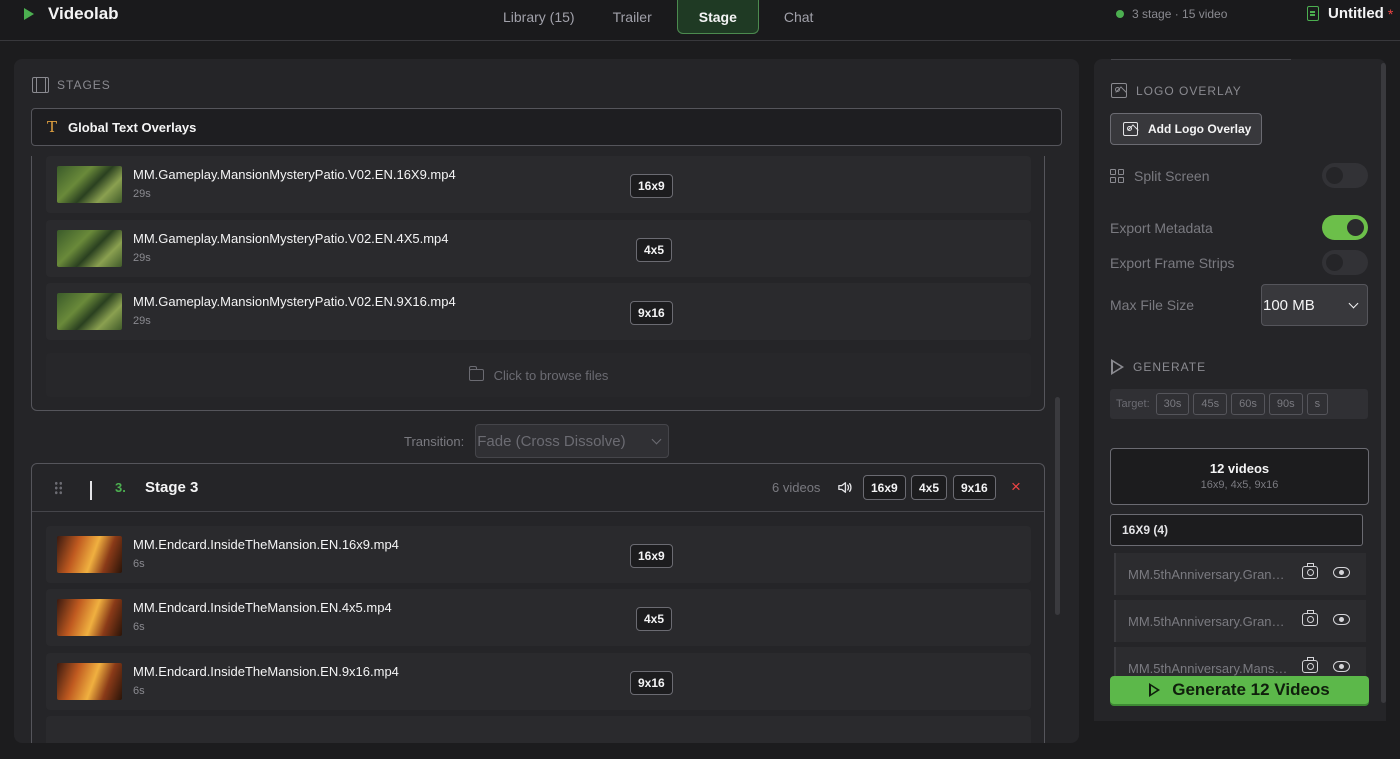 Image resolution: width=1400 pixels, height=759 pixels. What do you see at coordinates (266, 671) in the screenshot?
I see `video-filename: MM.Endcard.InsideTheMansion.EN.9x16.mp4` at bounding box center [266, 671].